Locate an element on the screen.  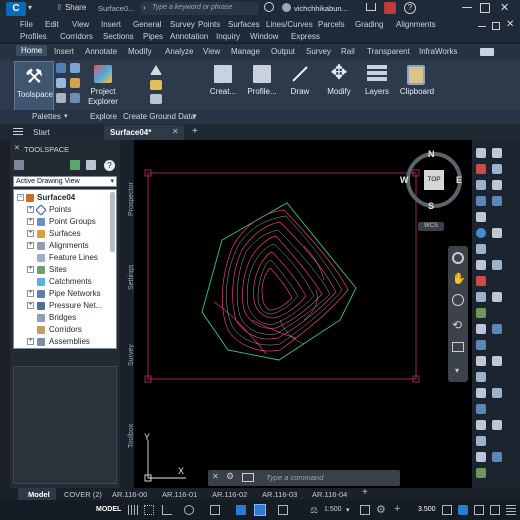
nav-more-icon: ▾ is located at coordinates (457, 370).